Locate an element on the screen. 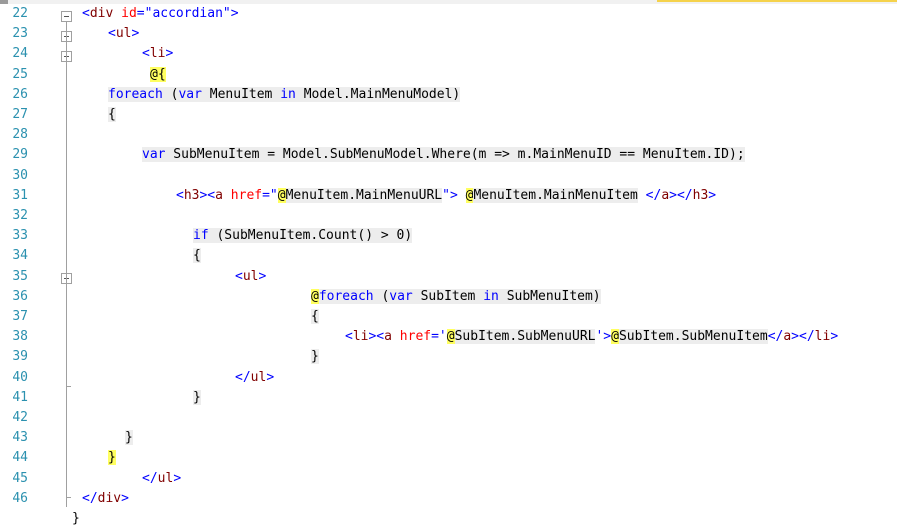  code-line: @{ is located at coordinates (158, 75).